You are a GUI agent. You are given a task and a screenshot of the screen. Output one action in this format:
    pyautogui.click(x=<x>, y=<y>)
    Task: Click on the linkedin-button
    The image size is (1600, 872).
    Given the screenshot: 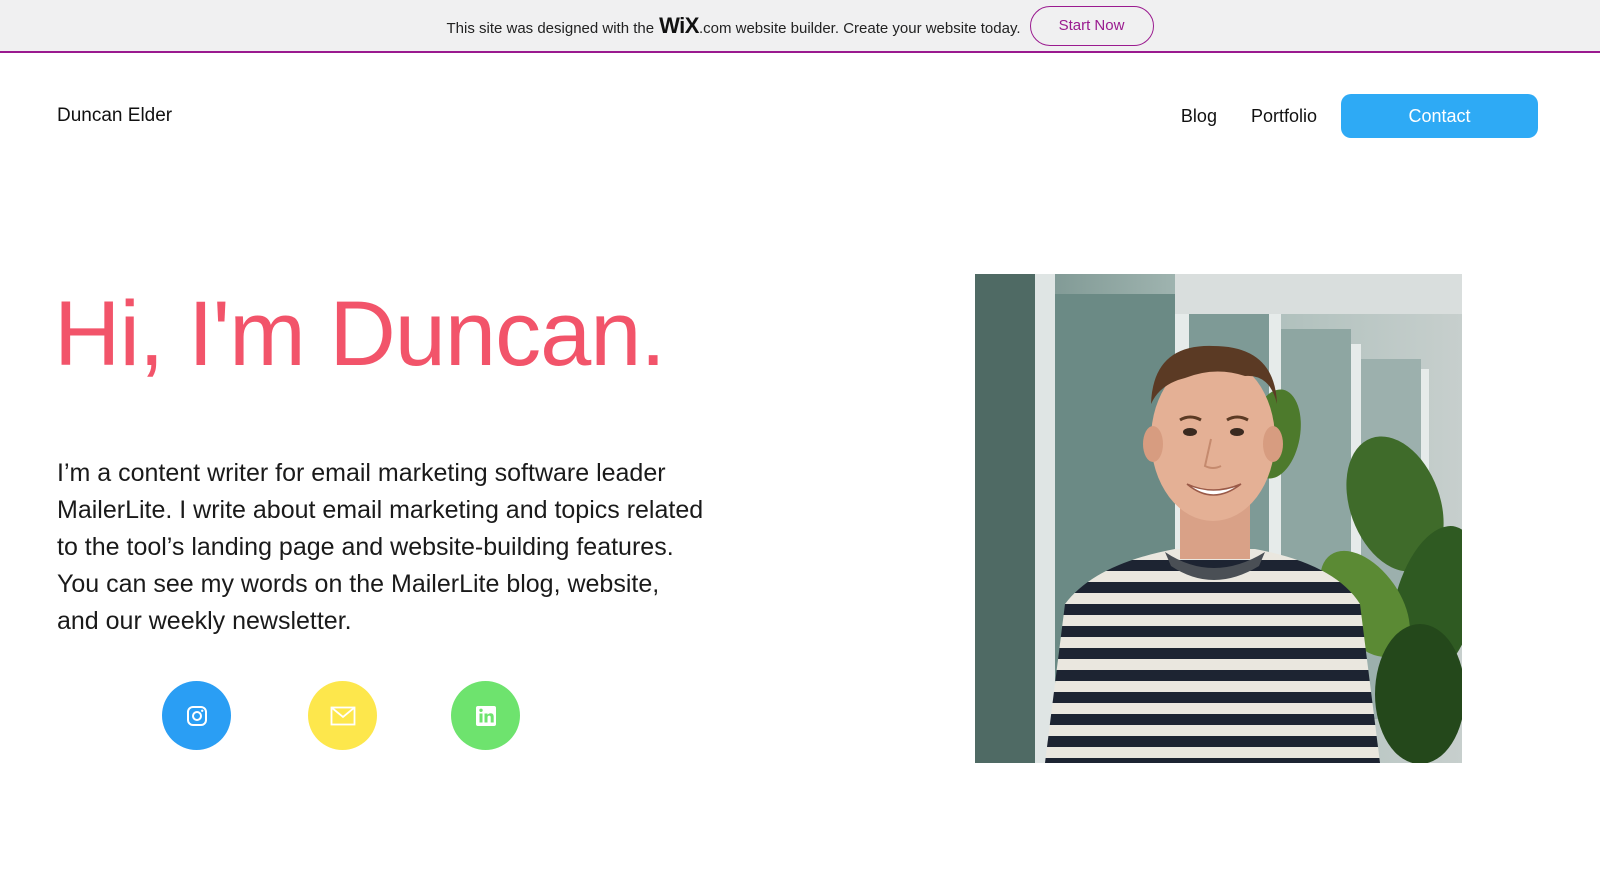 What is the action you would take?
    pyautogui.click(x=485, y=715)
    